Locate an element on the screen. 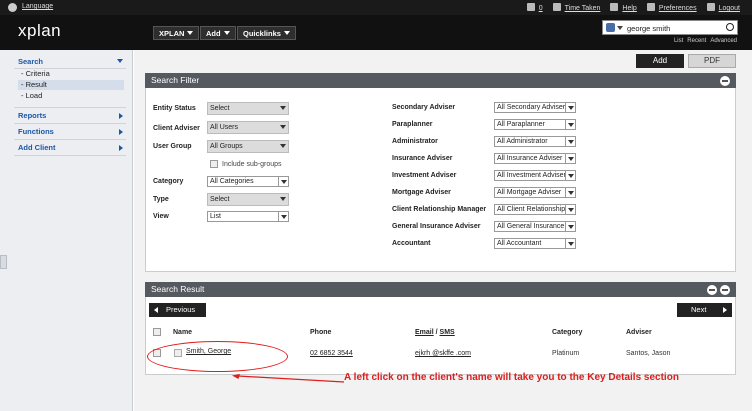  client-category: Platinum is located at coordinates (566, 353).